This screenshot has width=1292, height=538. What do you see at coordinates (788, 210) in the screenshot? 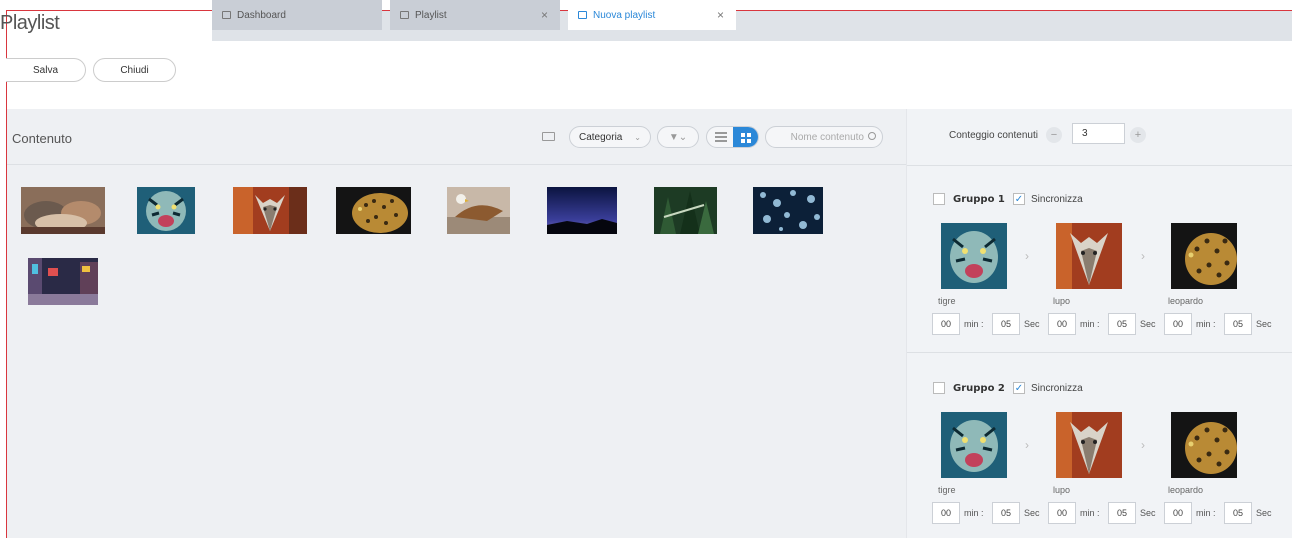
I see `content-thumbnail-bokeh` at bounding box center [788, 210].